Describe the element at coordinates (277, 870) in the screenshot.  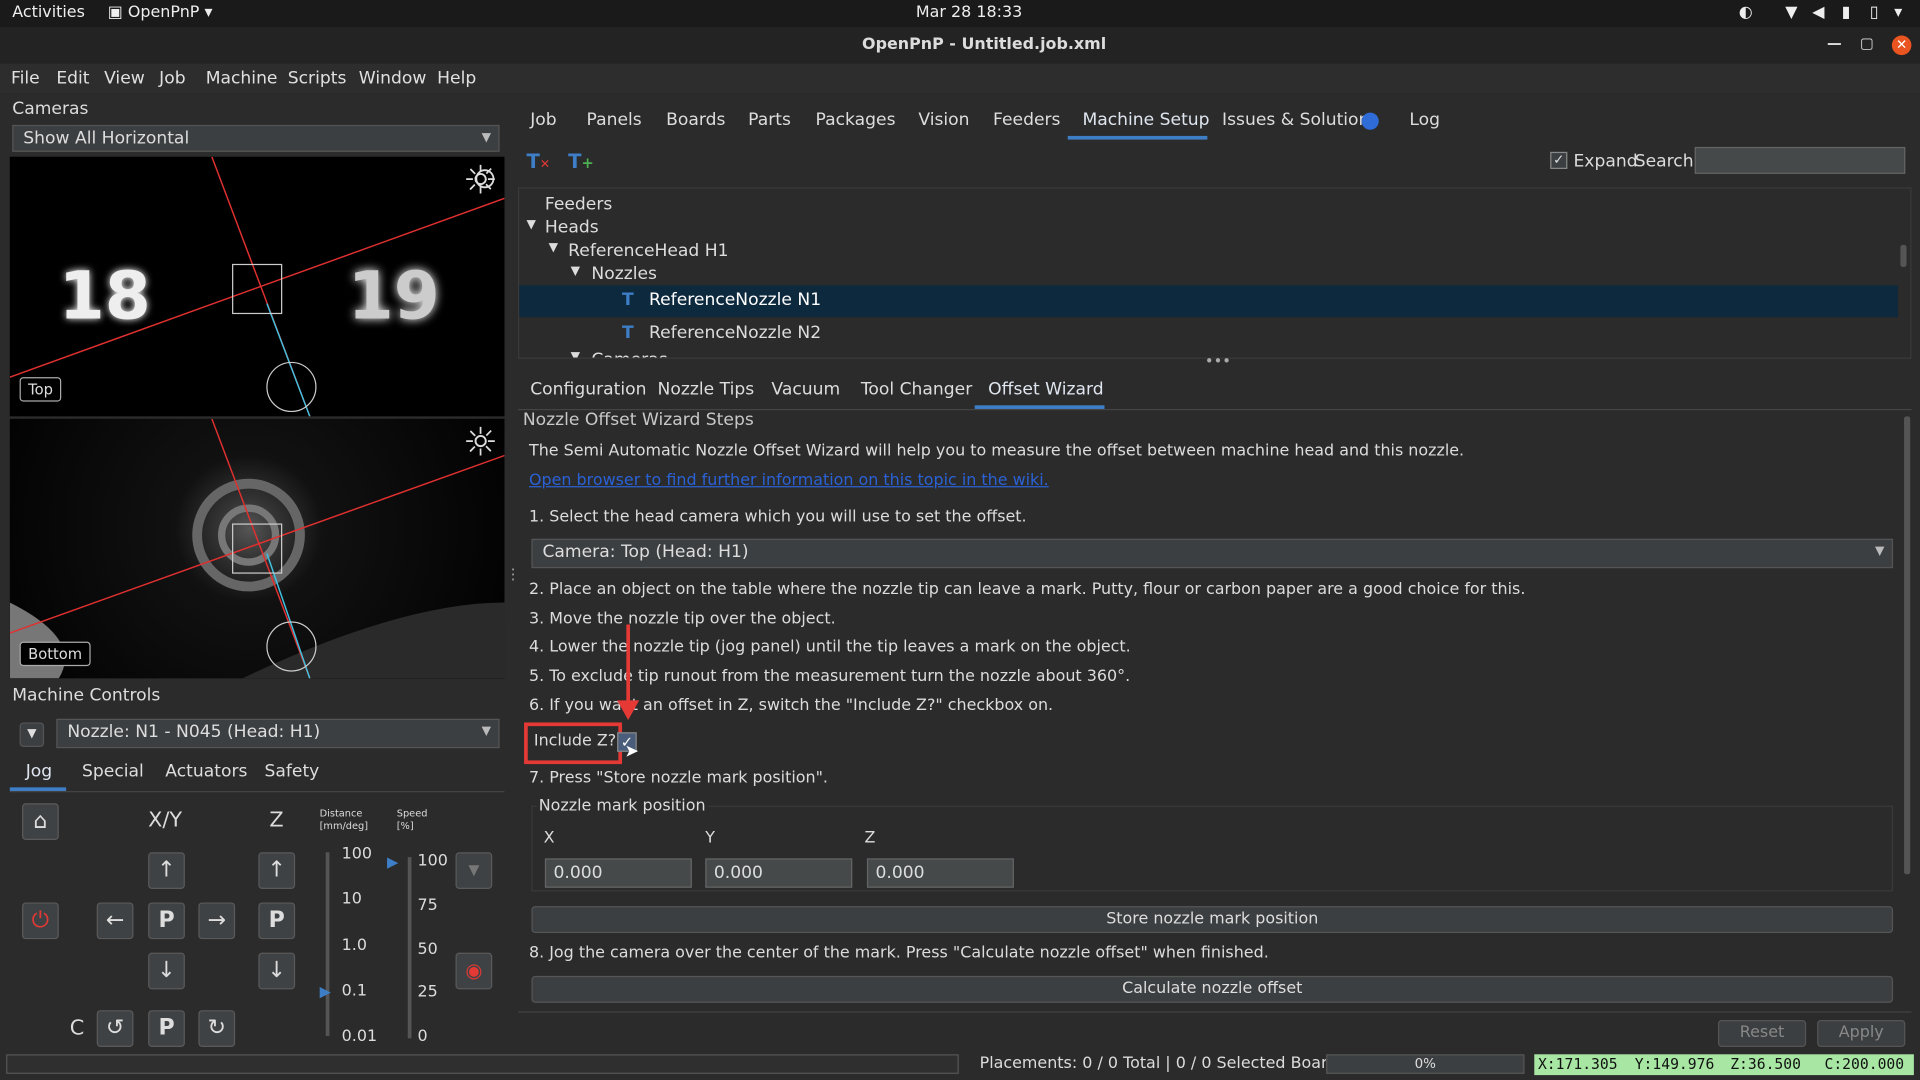
I see `jog-z-plus-button: ↑` at that location.